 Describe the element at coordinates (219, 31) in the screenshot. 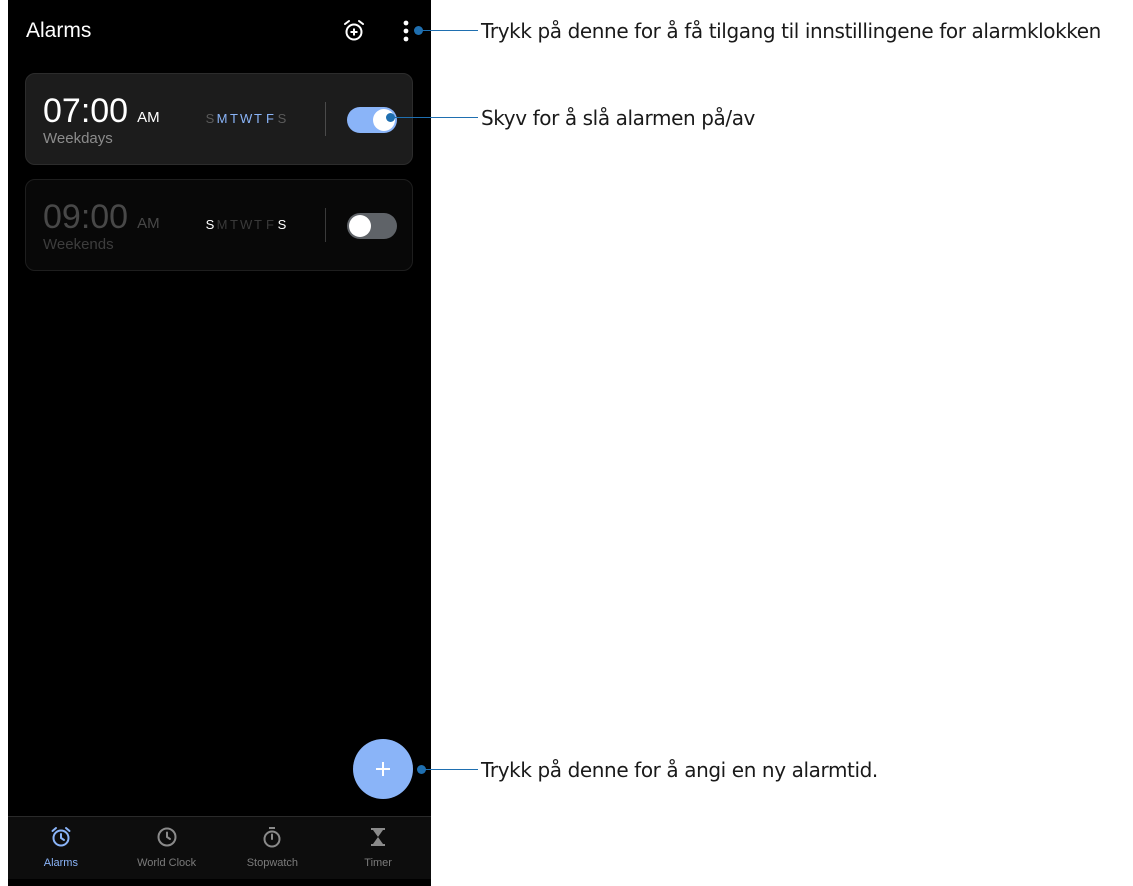

I see `app-header: Alarms` at that location.